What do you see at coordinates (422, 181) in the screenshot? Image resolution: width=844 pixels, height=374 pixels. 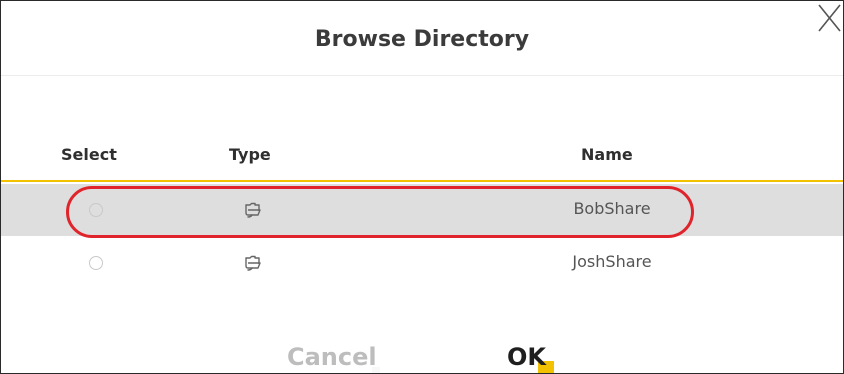 I see `header-divider` at bounding box center [422, 181].